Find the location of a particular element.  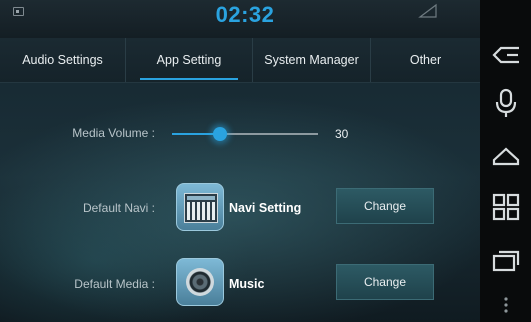

media-volume-value: 30 is located at coordinates (342, 134).